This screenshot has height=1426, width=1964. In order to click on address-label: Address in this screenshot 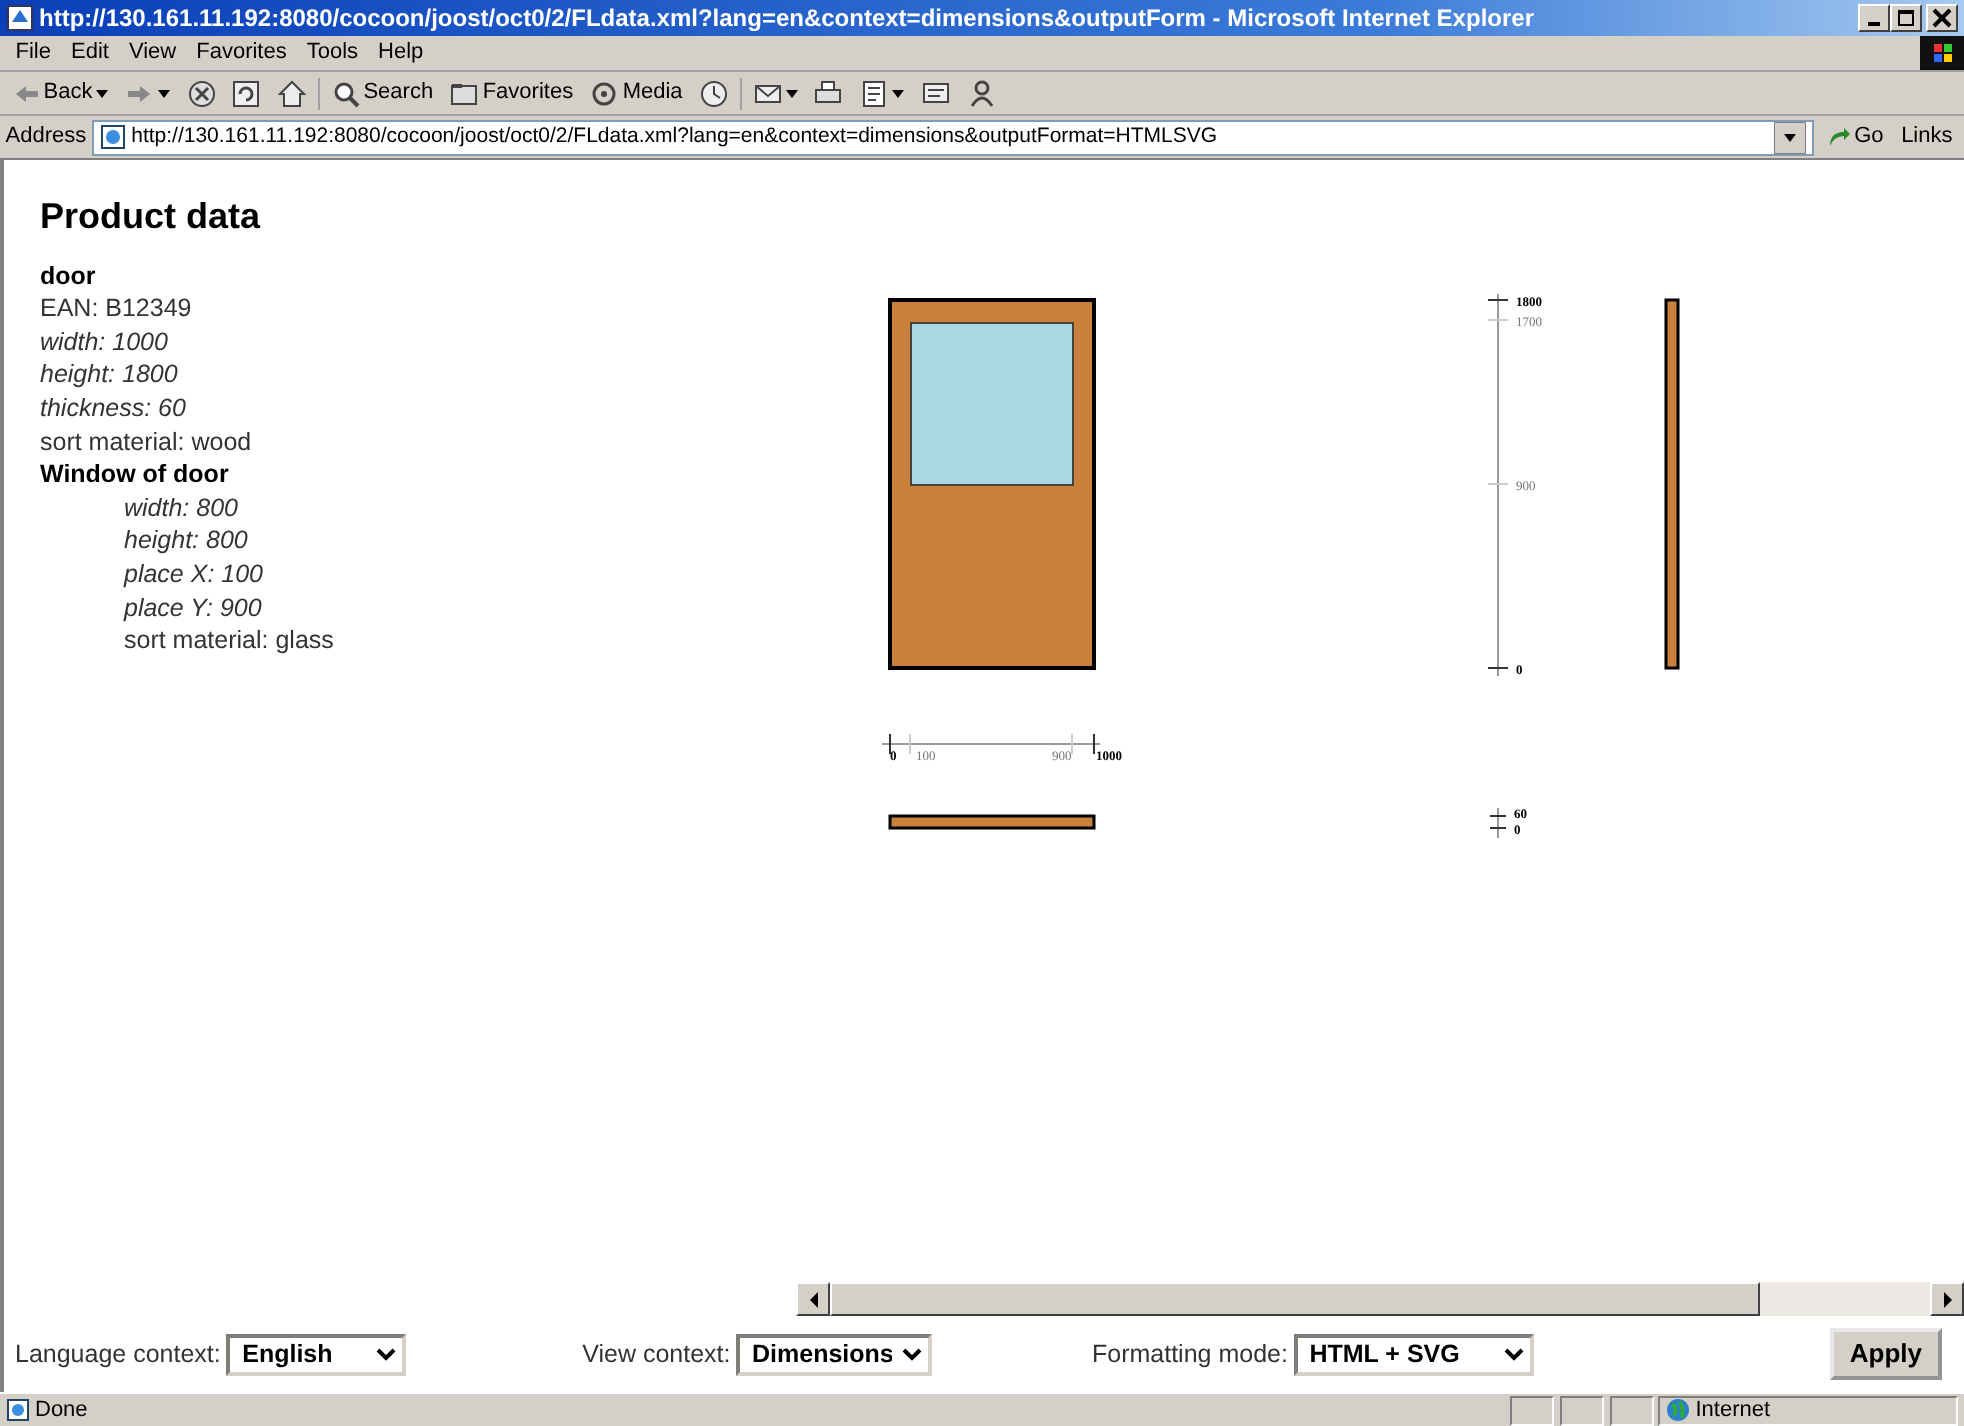, I will do `click(46, 137)`.